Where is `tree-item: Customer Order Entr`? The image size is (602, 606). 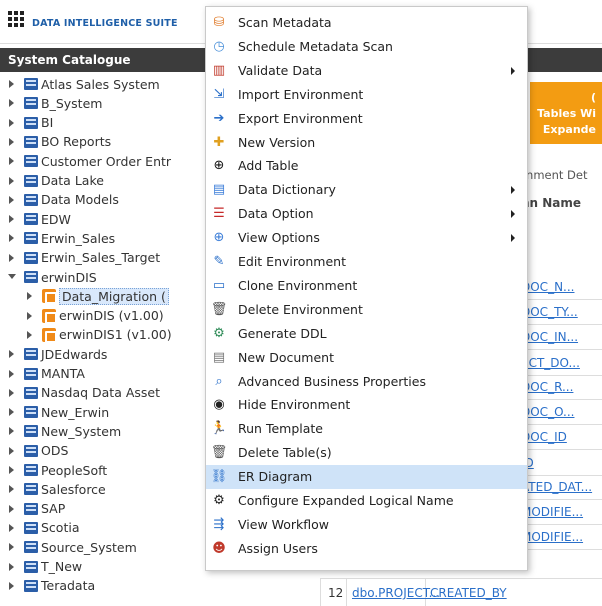 tree-item: Customer Order Entr is located at coordinates (89, 161).